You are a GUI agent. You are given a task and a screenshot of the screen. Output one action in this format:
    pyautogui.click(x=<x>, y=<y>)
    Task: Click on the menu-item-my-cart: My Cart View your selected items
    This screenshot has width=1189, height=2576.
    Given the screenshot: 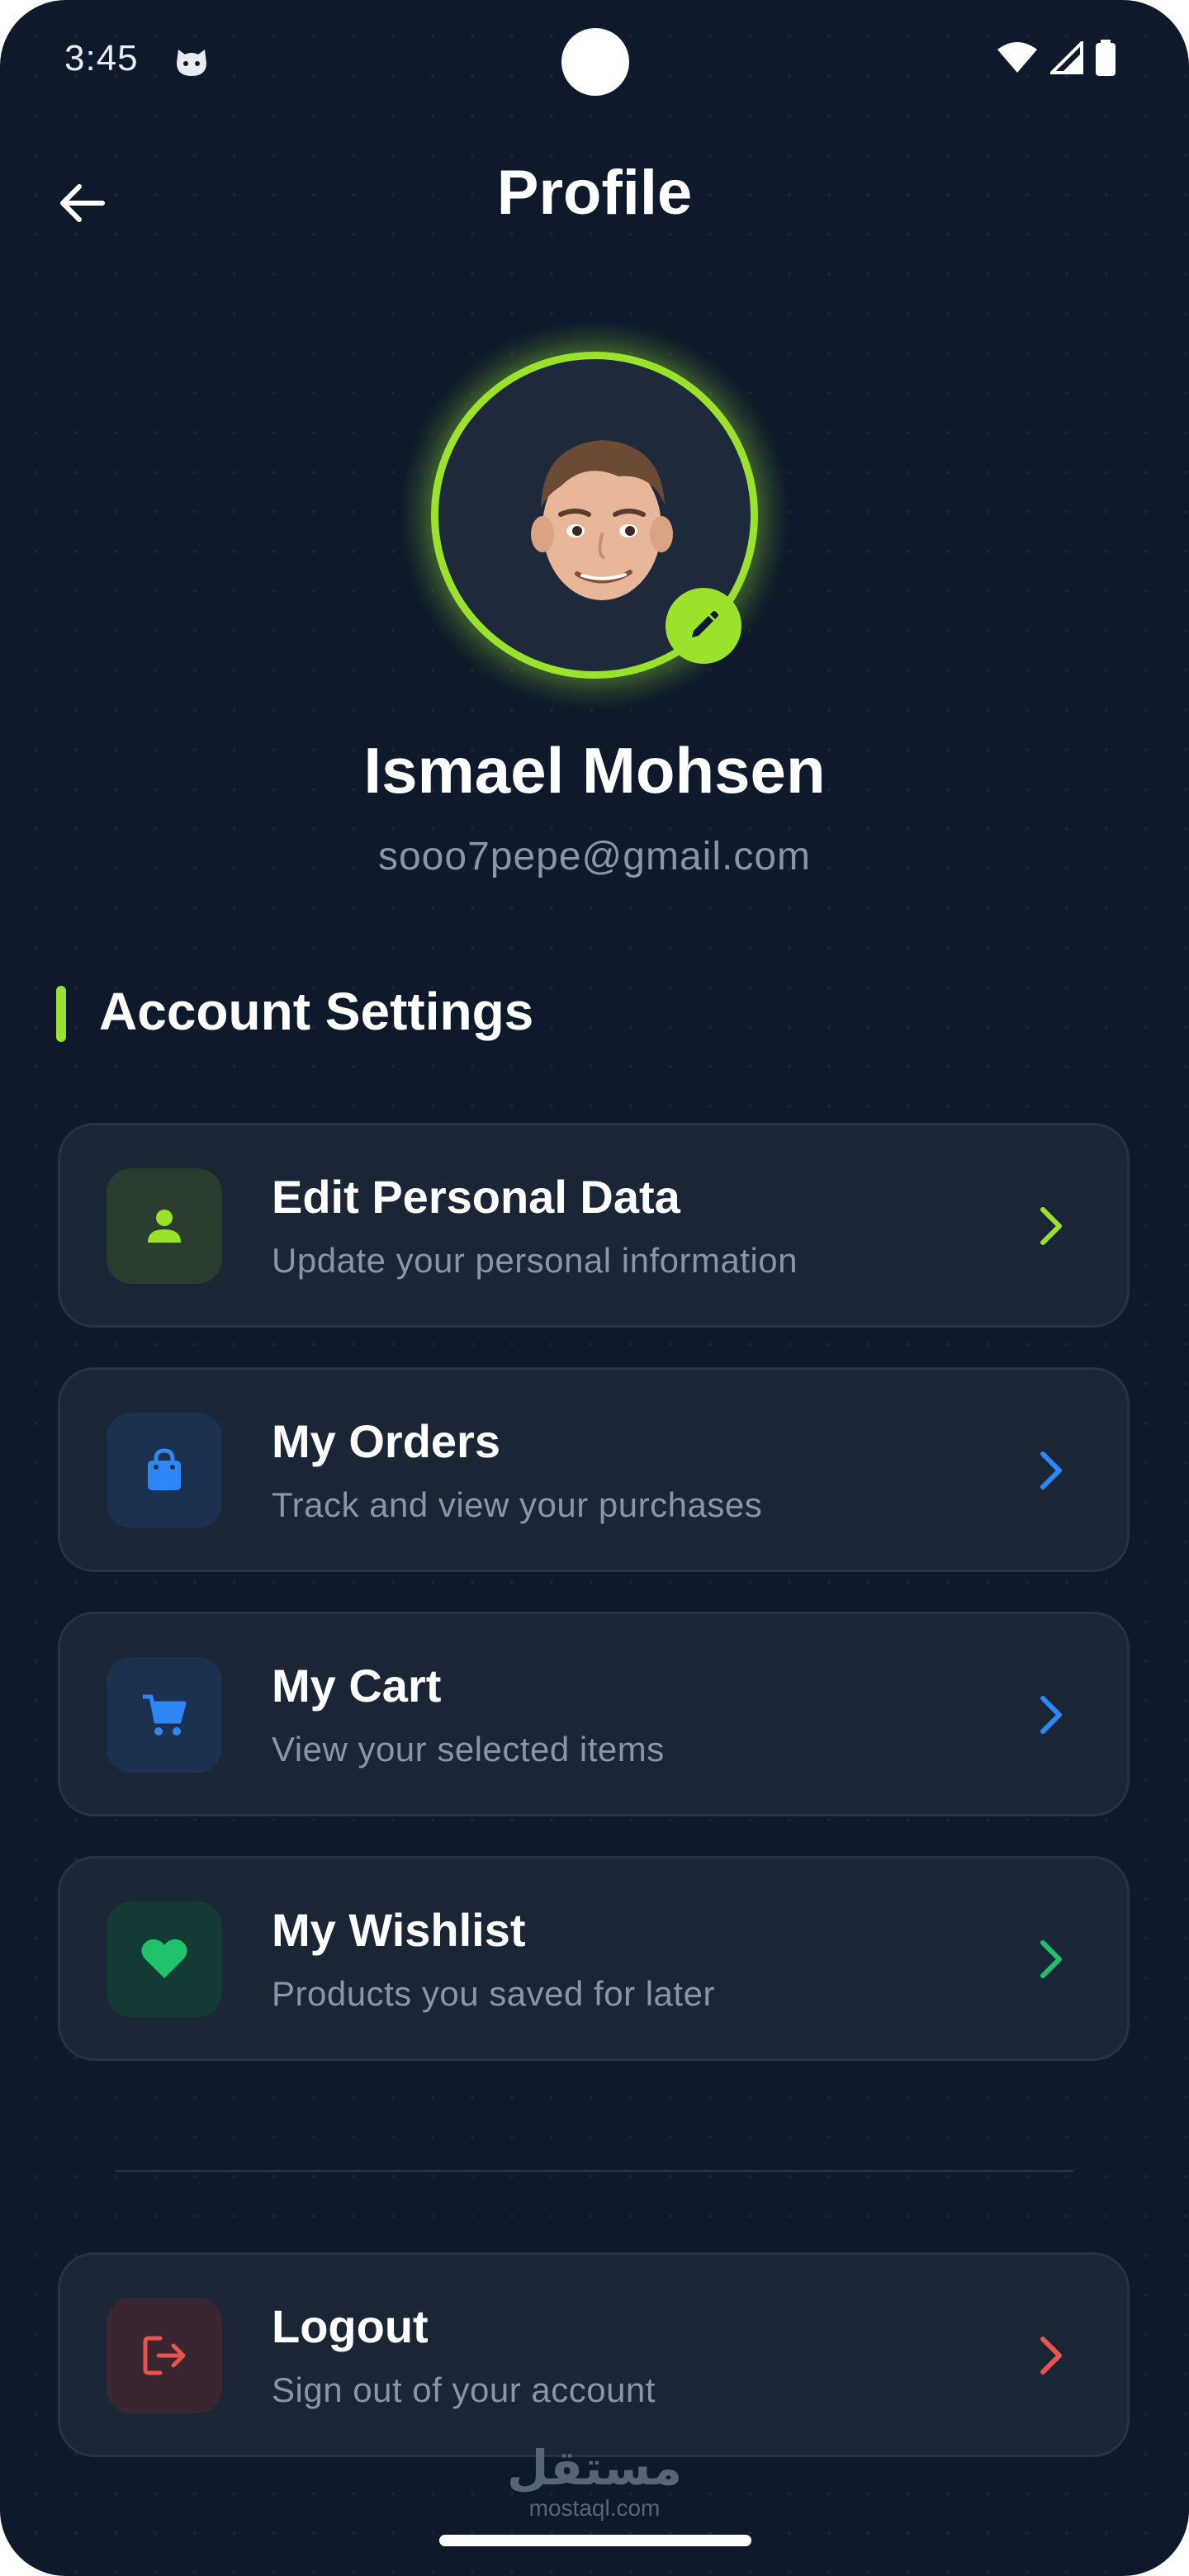 What is the action you would take?
    pyautogui.click(x=594, y=1714)
    